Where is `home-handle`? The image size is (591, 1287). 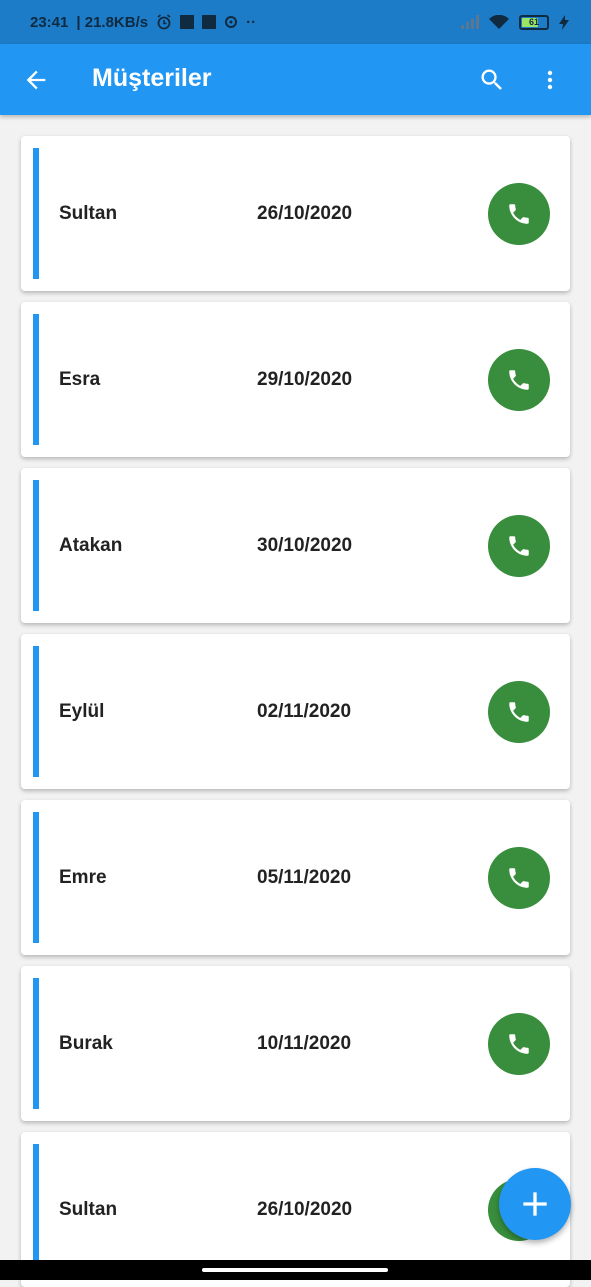 home-handle is located at coordinates (295, 1270).